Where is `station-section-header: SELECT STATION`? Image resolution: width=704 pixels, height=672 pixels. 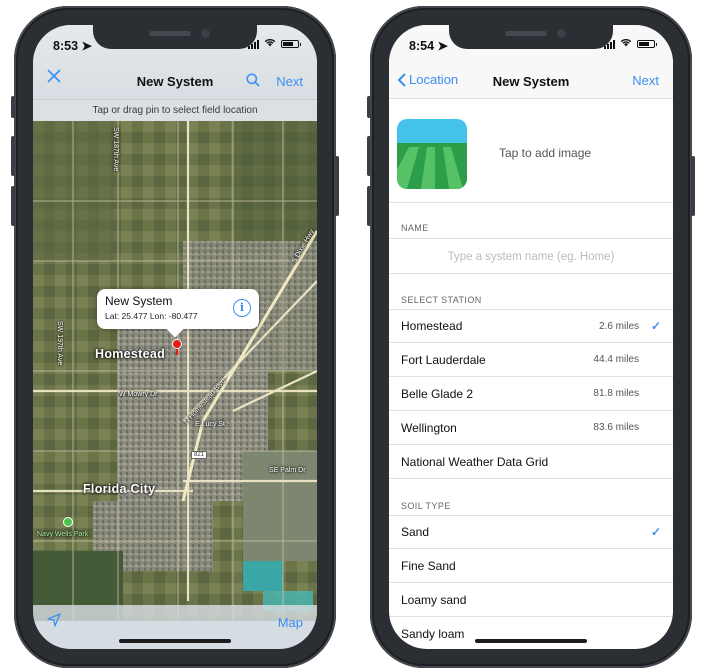
station-section-header: SELECT STATION is located at coordinates (441, 300).